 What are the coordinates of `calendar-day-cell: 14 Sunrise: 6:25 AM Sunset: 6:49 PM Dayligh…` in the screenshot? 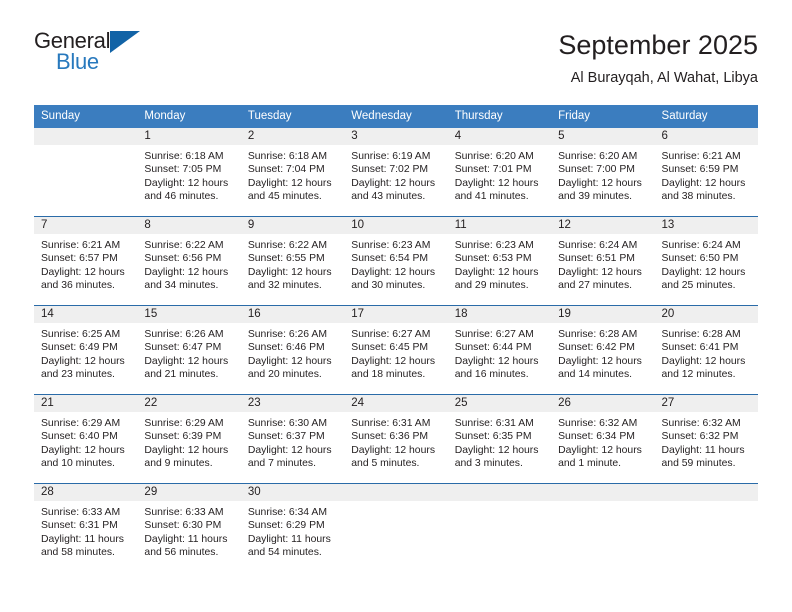 It's located at (86, 350).